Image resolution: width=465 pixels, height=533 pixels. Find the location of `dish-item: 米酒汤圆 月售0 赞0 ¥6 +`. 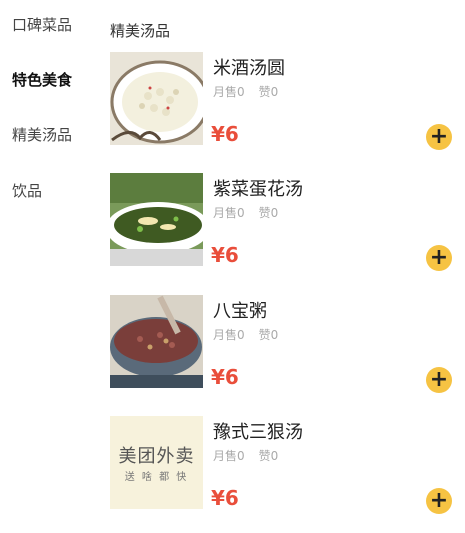

dish-item: 米酒汤圆 月售0 赞0 ¥6 + is located at coordinates (287, 101).